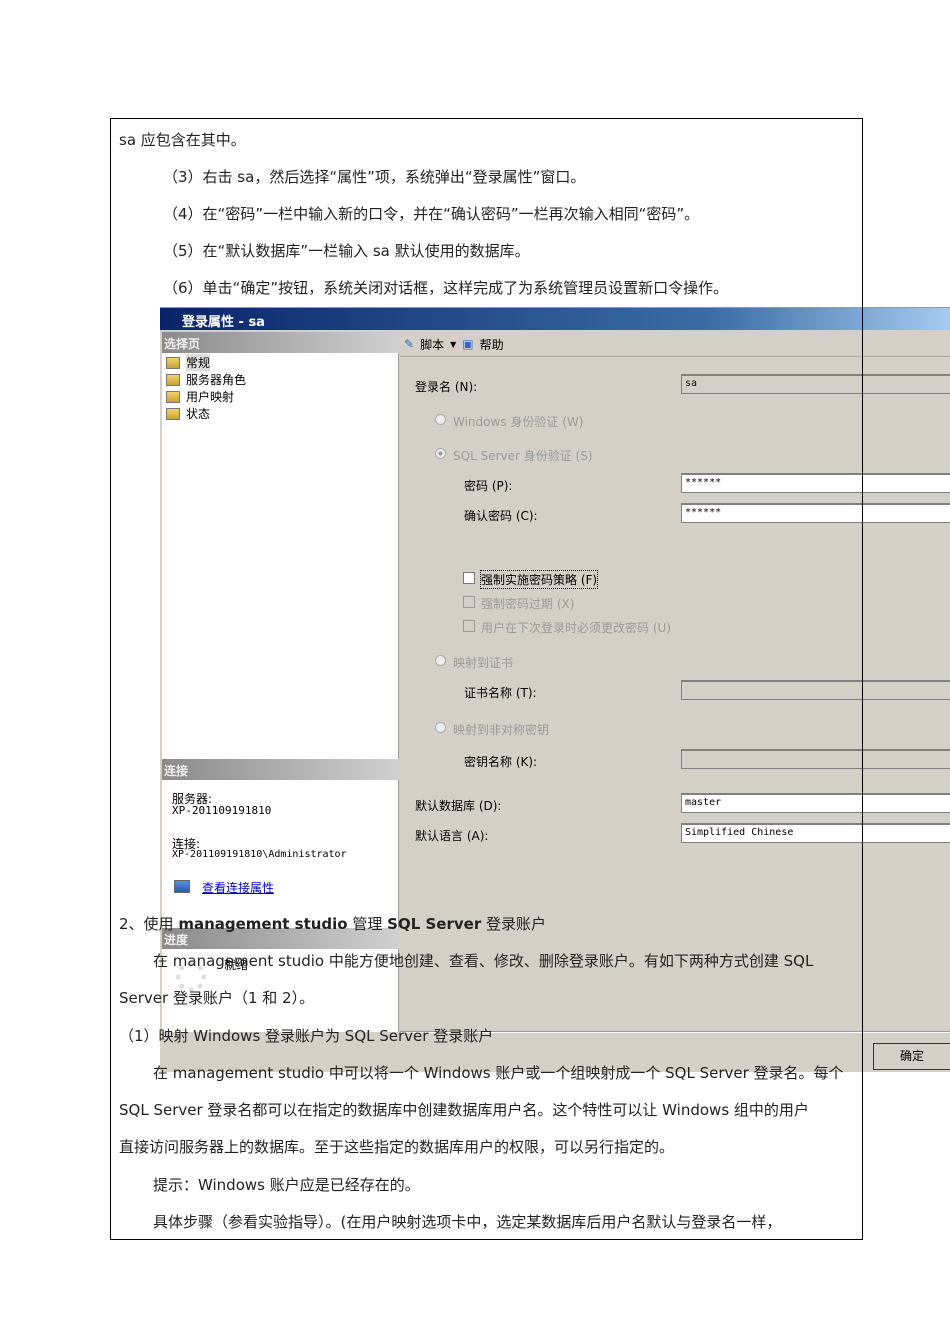 This screenshot has height=1344, width=950. What do you see at coordinates (501, 762) in the screenshot?
I see `key-name-label: 密钥名称 (K):` at bounding box center [501, 762].